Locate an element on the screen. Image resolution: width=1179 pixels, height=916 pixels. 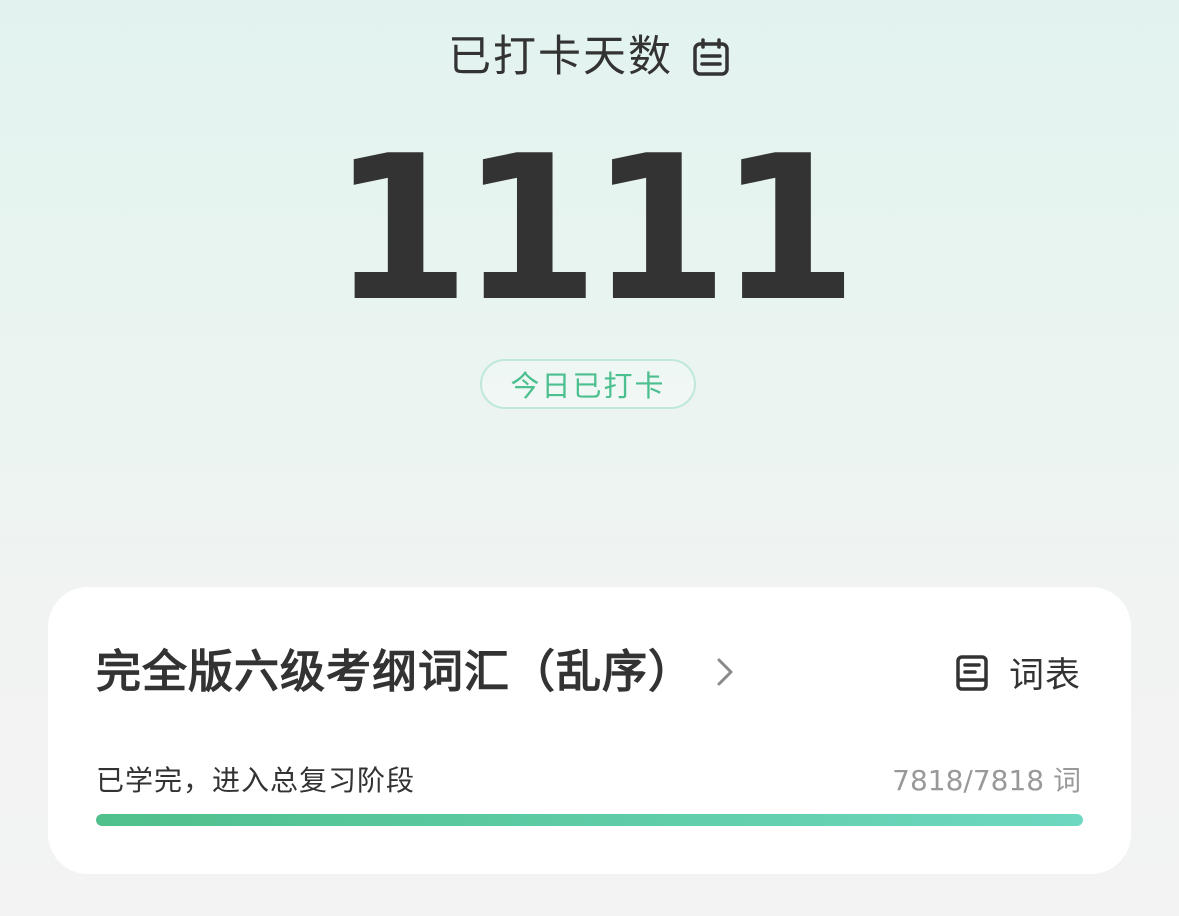
book-title: 完全版六级考纲词汇（乱序） is located at coordinates (395, 671).